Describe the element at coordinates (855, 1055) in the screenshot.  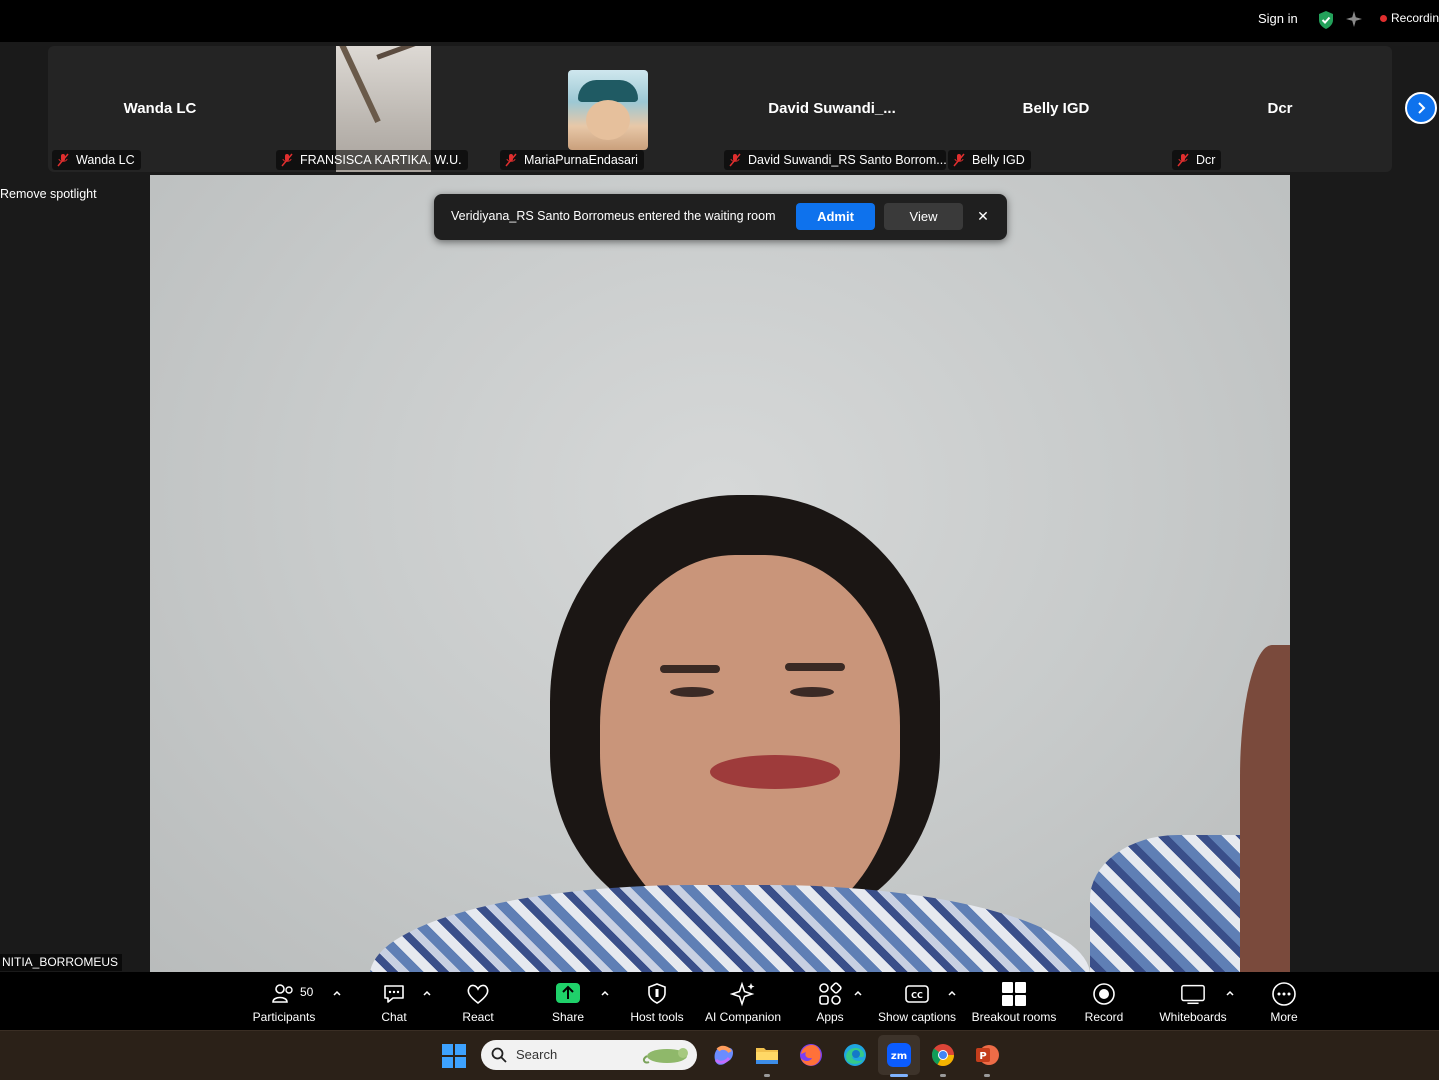
I see `edge-icon` at that location.